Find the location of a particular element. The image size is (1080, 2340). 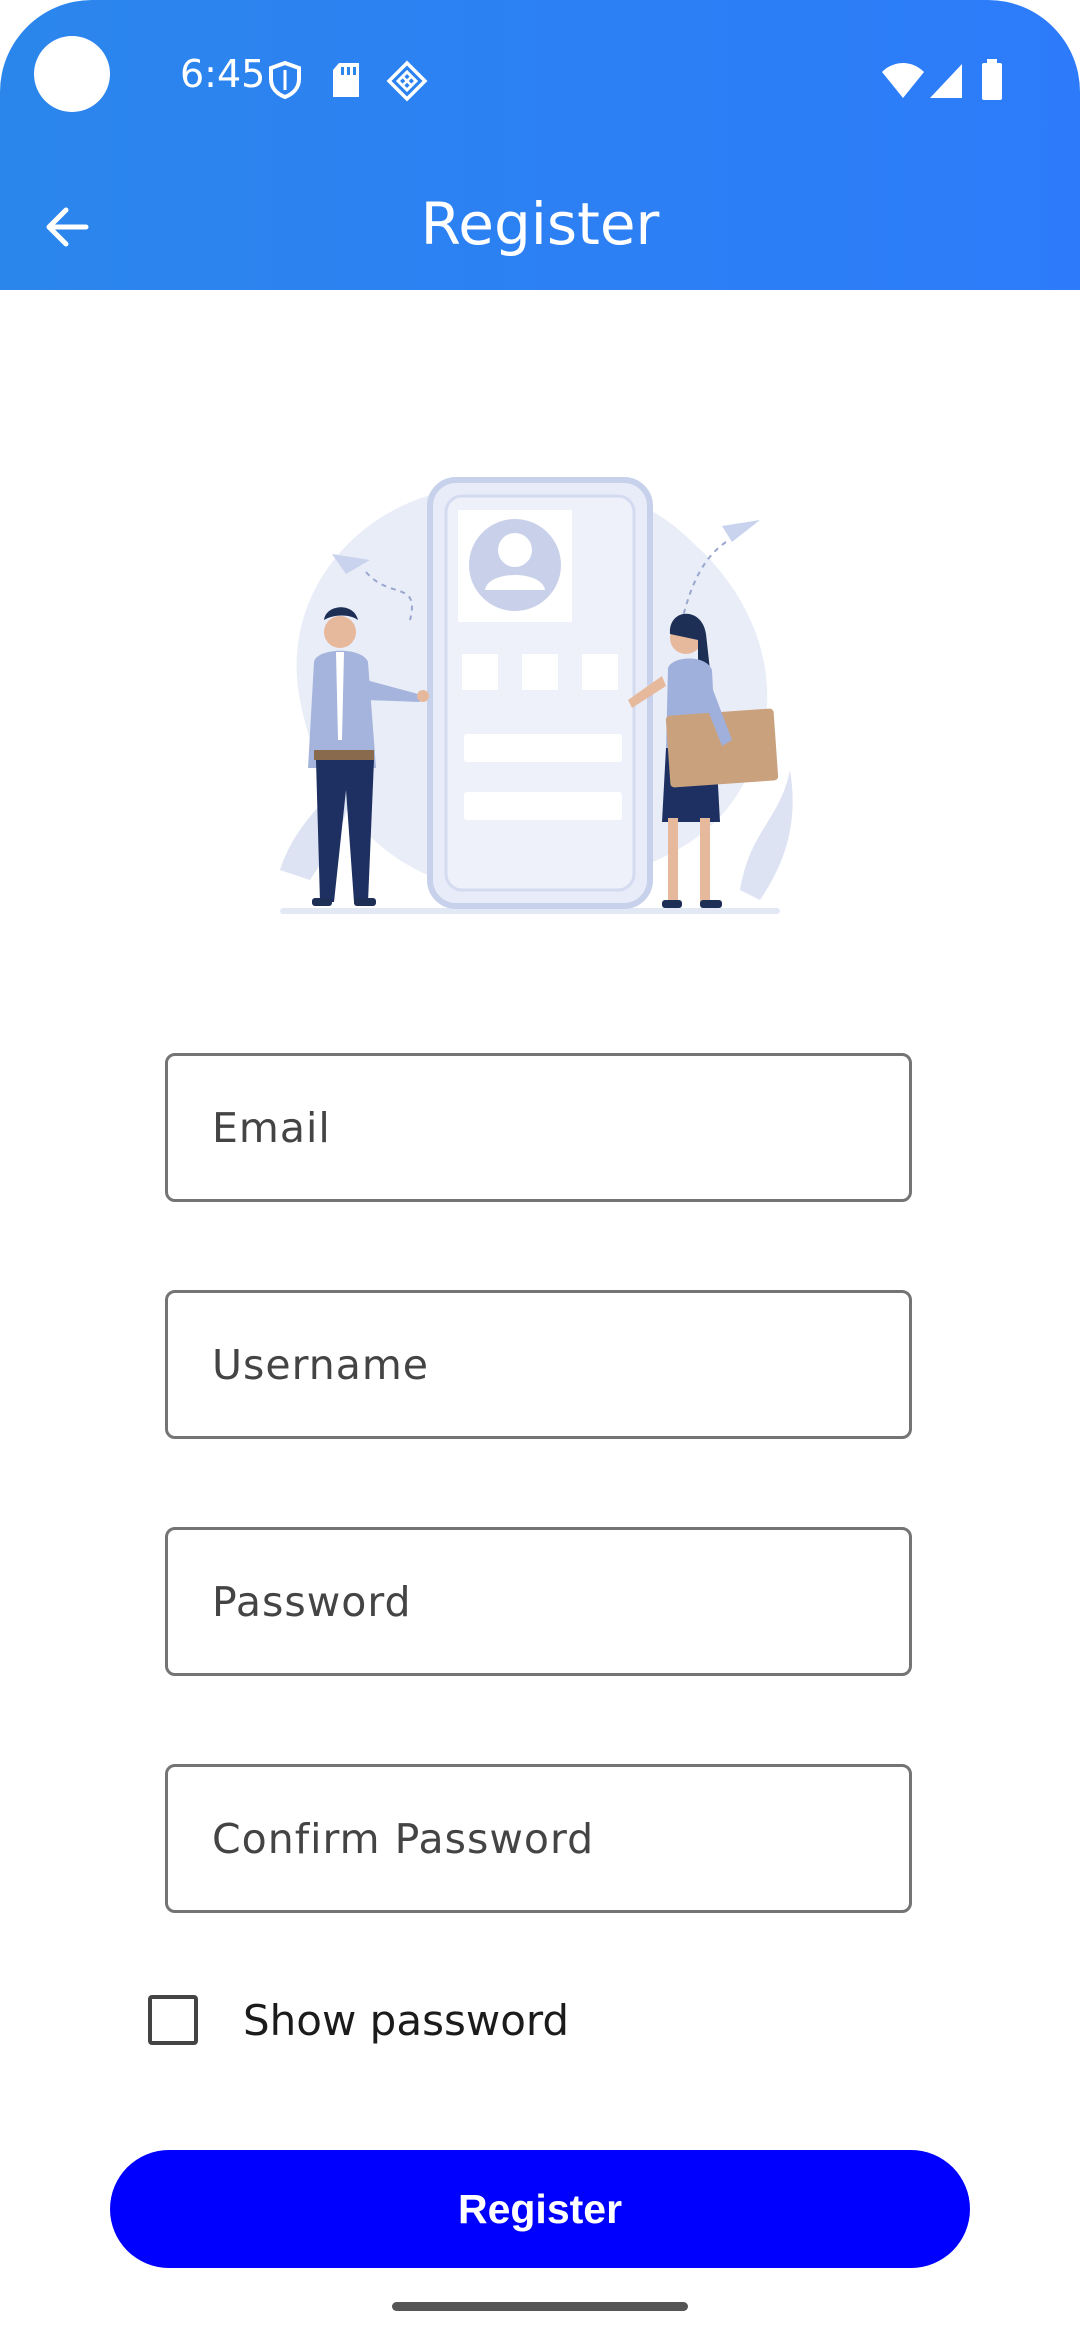

battery-icon is located at coordinates (992, 79).